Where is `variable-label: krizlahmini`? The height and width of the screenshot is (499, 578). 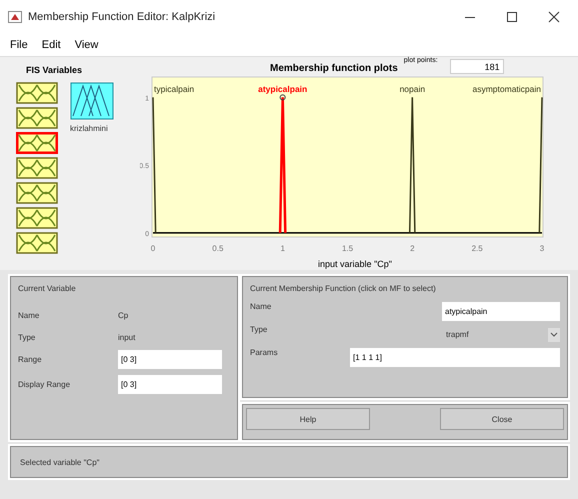 variable-label: krizlahmini is located at coordinates (89, 128).